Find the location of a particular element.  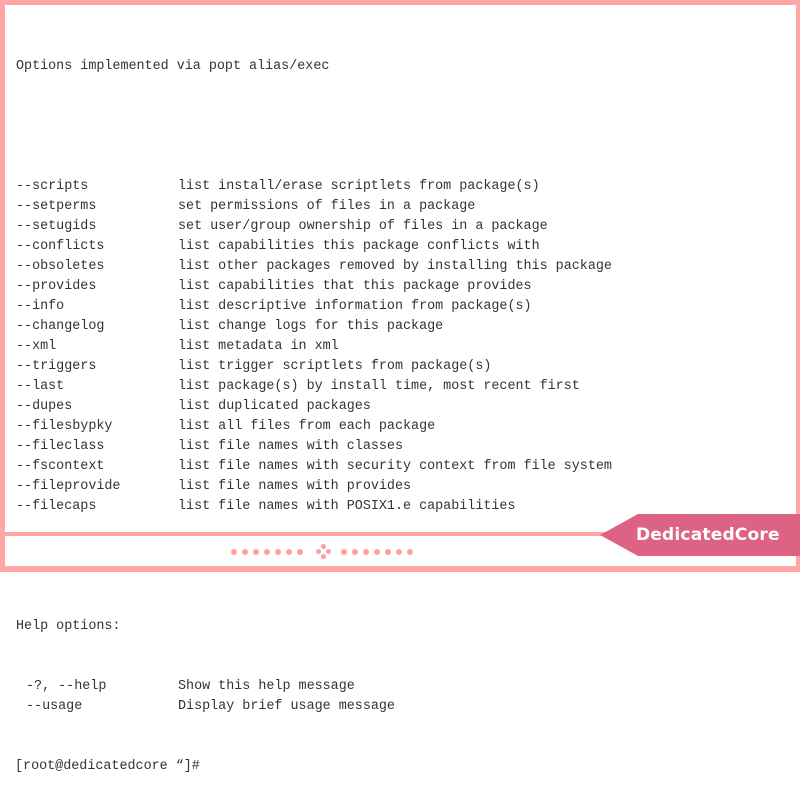

option-flag: --setugids is located at coordinates (56, 226).